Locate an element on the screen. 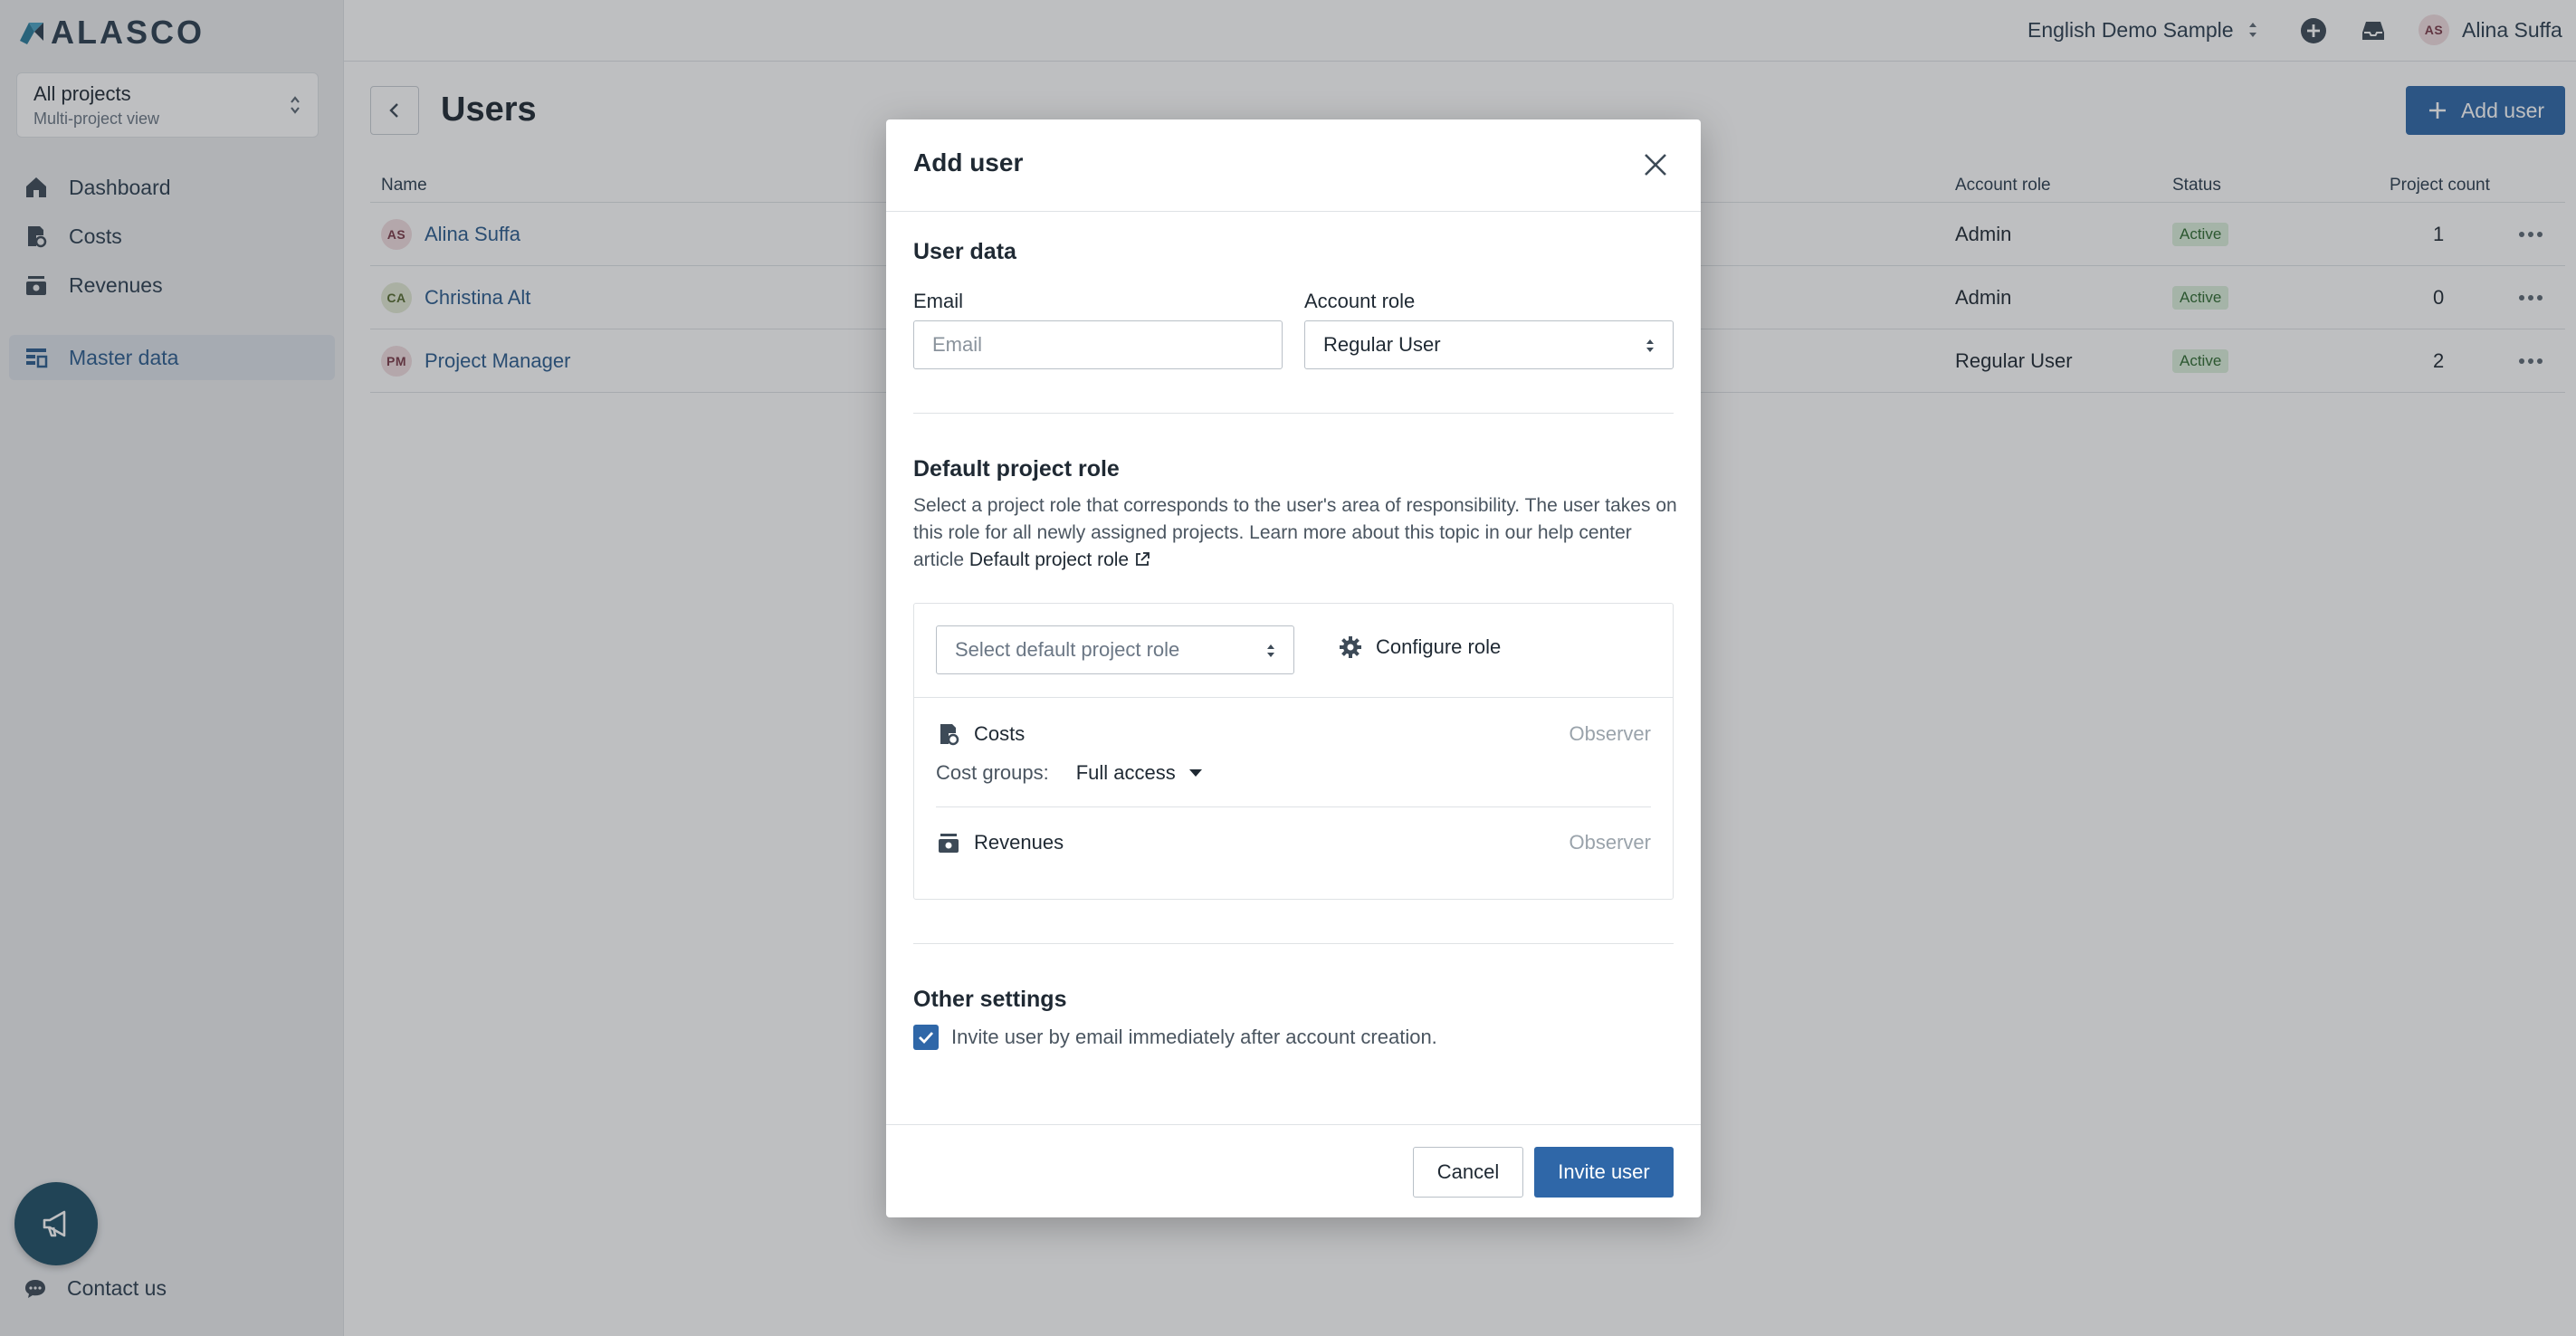 The width and height of the screenshot is (2576, 1336). revenues-icon is located at coordinates (949, 843).